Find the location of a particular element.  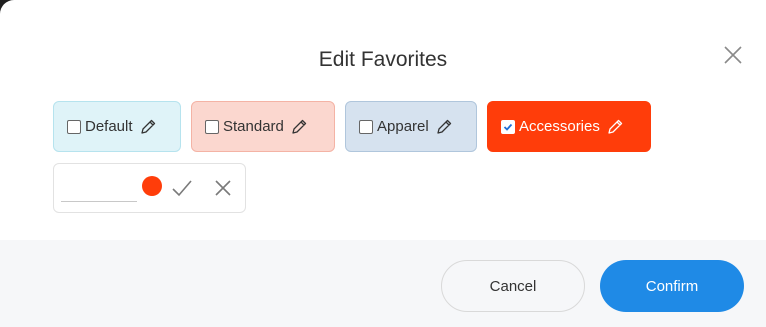

tag-standard-checkbox is located at coordinates (212, 126).